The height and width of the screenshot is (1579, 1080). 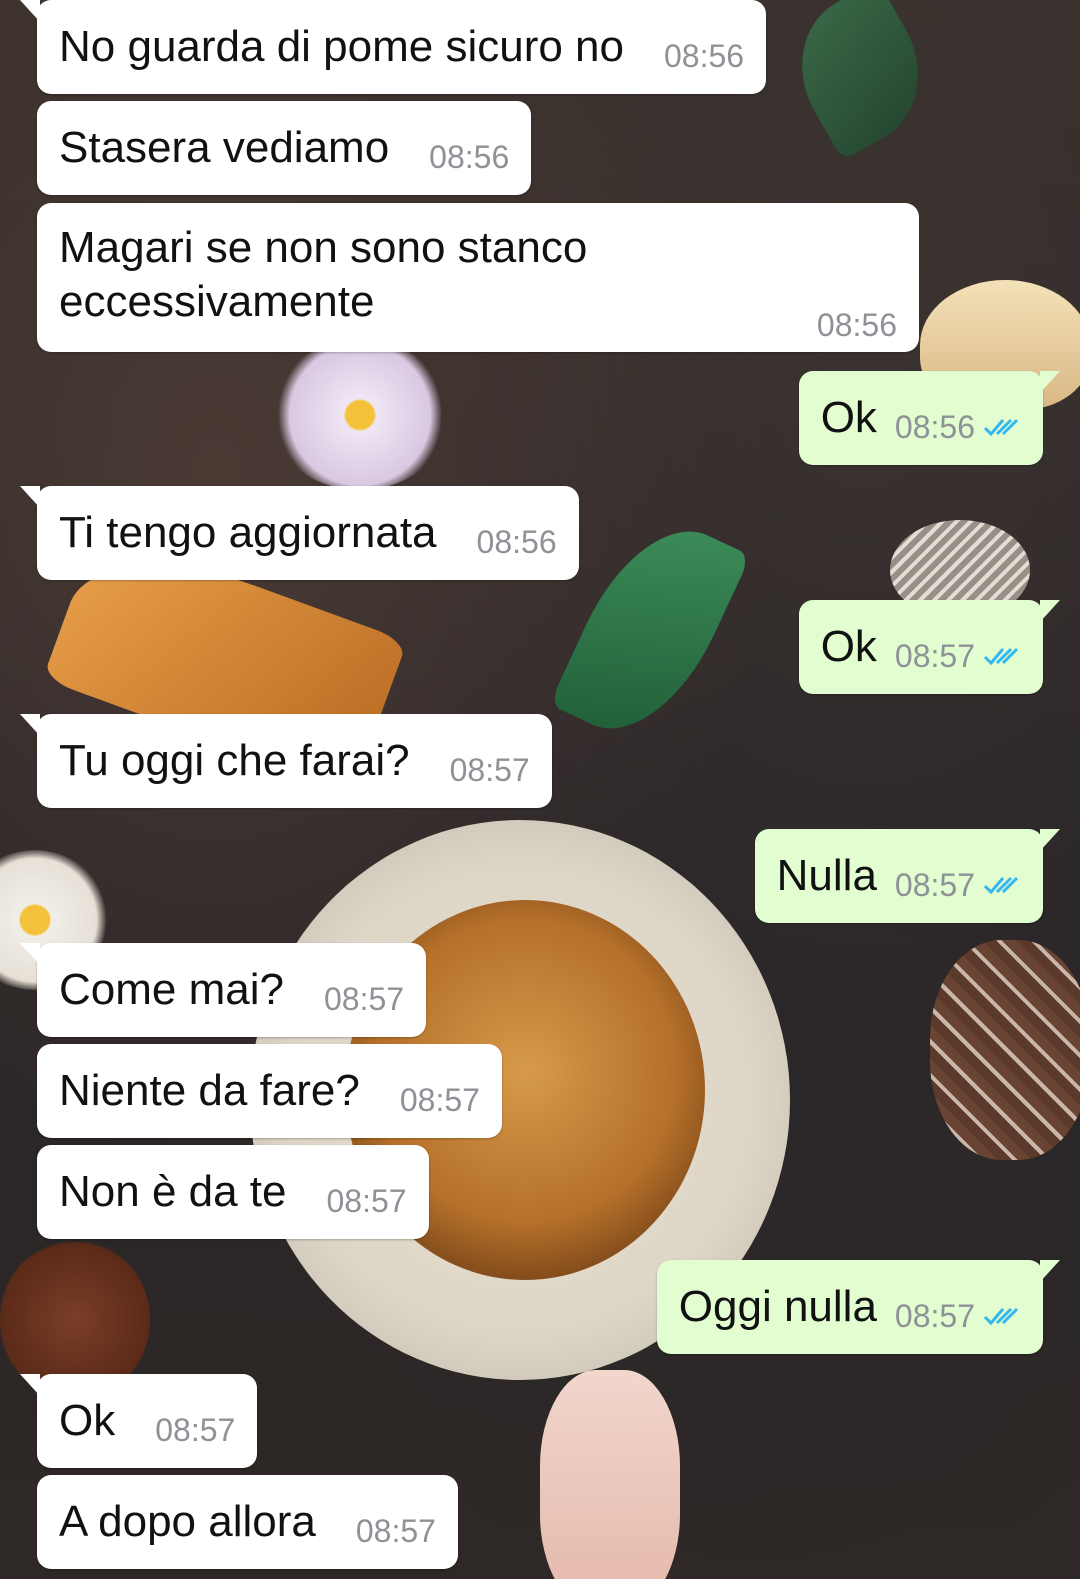 I want to click on message-text: Tu oggi che farai?, so click(x=234, y=760).